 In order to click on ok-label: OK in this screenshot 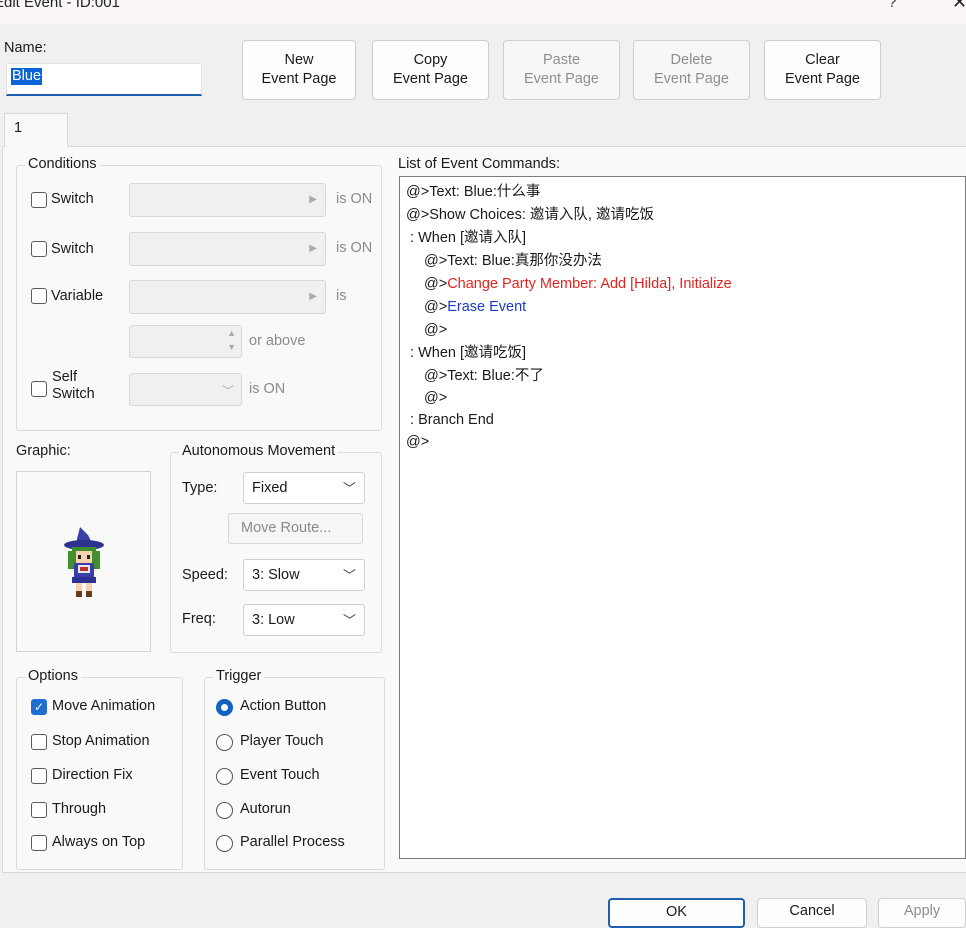, I will do `click(676, 912)`.